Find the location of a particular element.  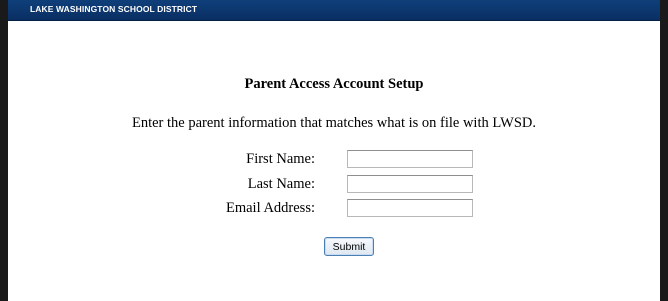

page-title: Parent Access Account Setup is located at coordinates (334, 84).